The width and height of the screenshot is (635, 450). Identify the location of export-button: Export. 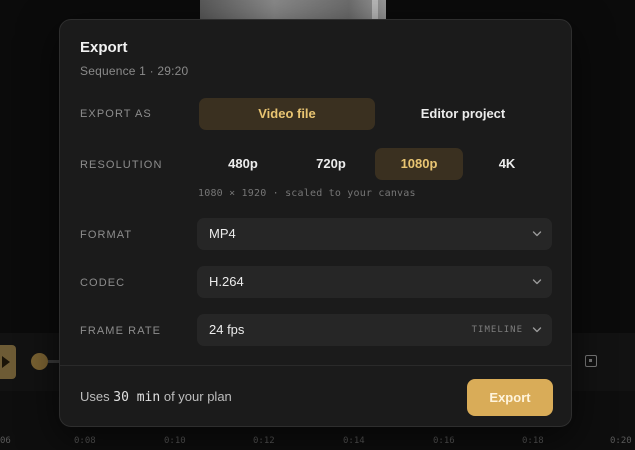
(510, 397).